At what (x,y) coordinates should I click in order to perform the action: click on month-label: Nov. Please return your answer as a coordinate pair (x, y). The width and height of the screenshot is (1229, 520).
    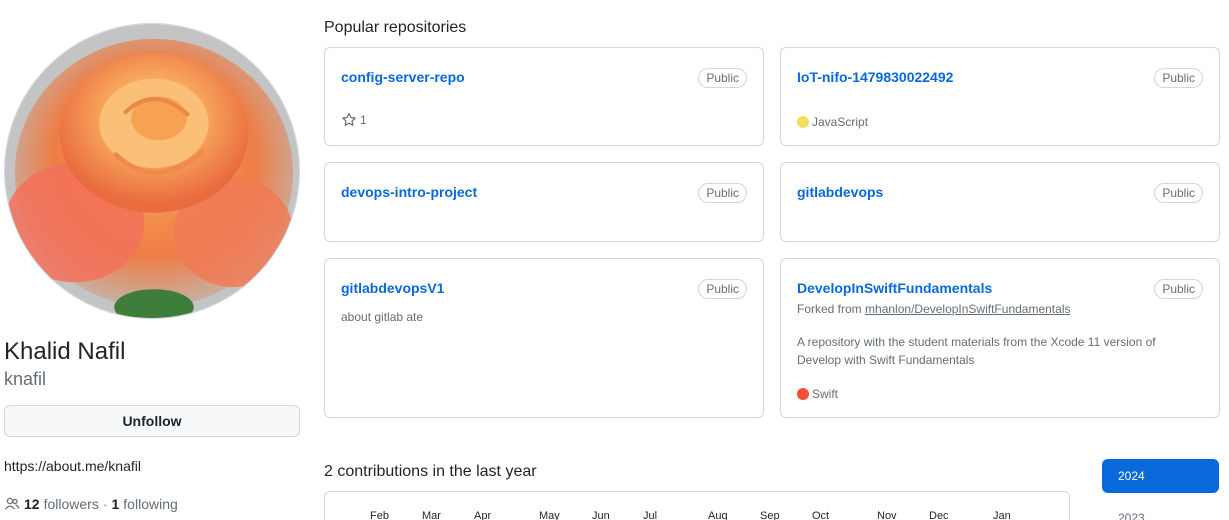
    Looking at the image, I should click on (887, 515).